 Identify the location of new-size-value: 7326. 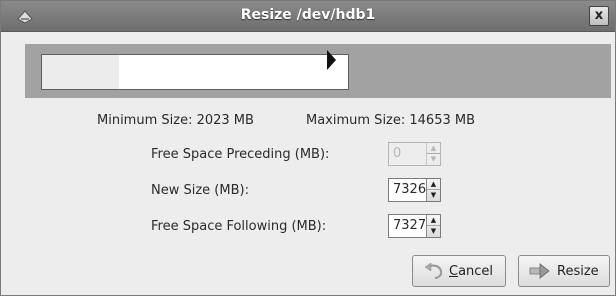
(409, 189).